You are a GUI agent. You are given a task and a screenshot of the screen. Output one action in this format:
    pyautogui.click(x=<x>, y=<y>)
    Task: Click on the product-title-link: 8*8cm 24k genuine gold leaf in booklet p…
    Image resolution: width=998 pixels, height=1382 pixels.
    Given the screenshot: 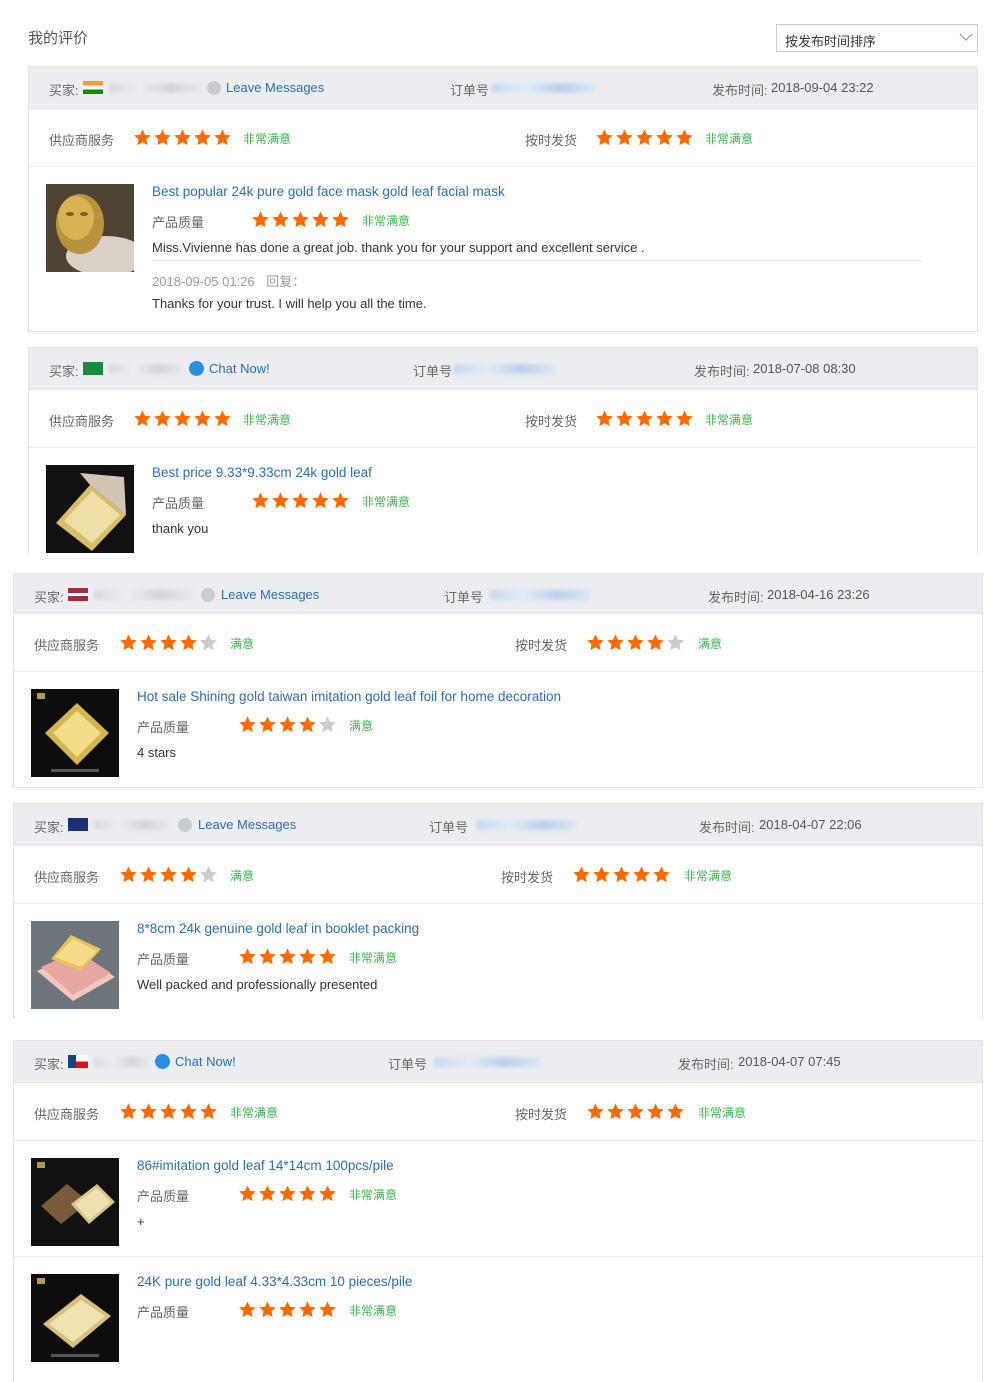 What is the action you would take?
    pyautogui.click(x=278, y=928)
    